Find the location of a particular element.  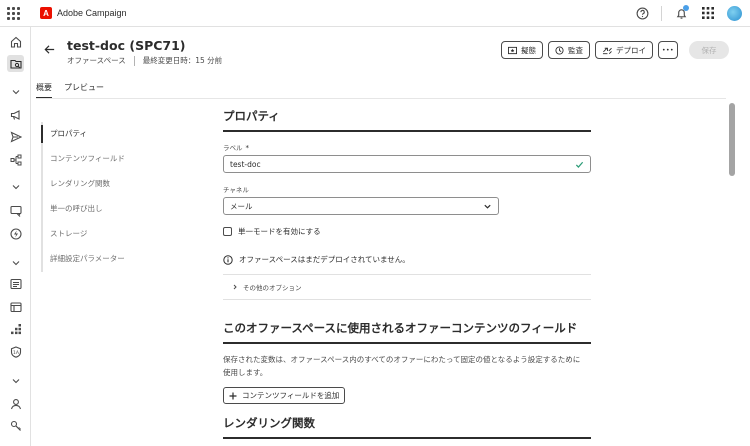

nav-item-single-call: 単一の呼び出し is located at coordinates (84, 209).